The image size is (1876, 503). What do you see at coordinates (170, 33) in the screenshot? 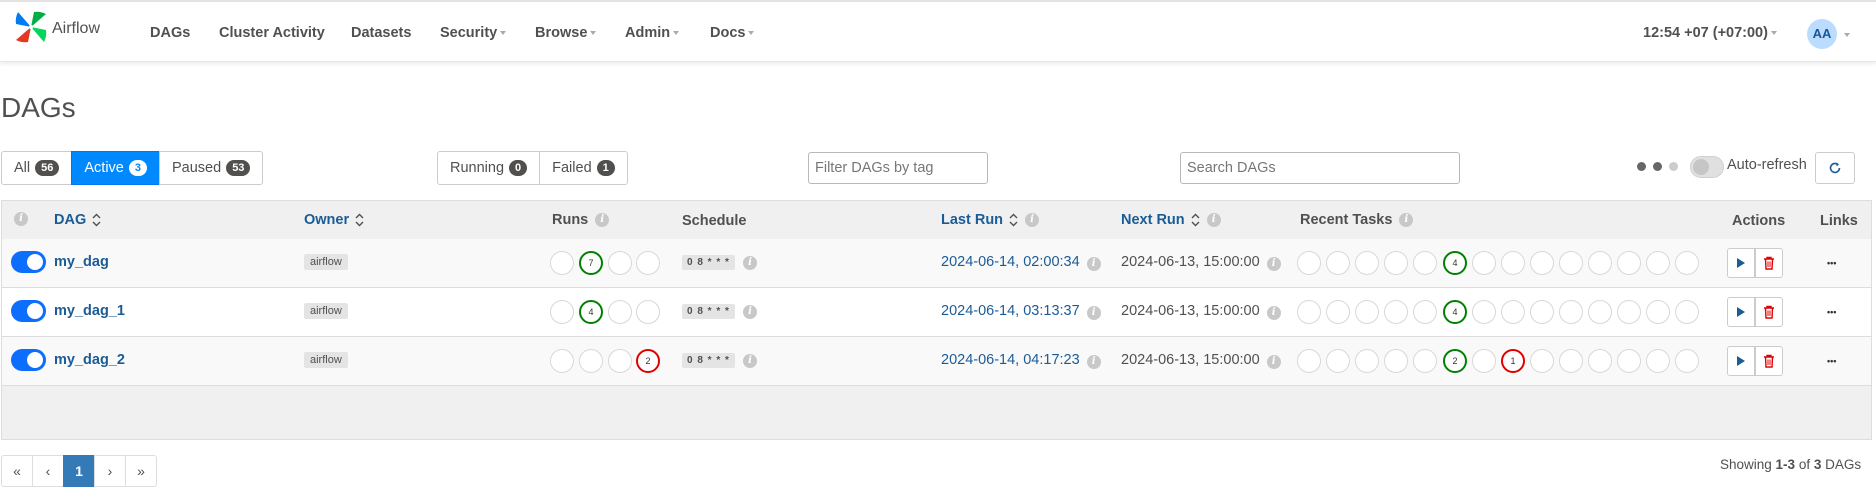
I see `nav-dags: DAGs` at bounding box center [170, 33].